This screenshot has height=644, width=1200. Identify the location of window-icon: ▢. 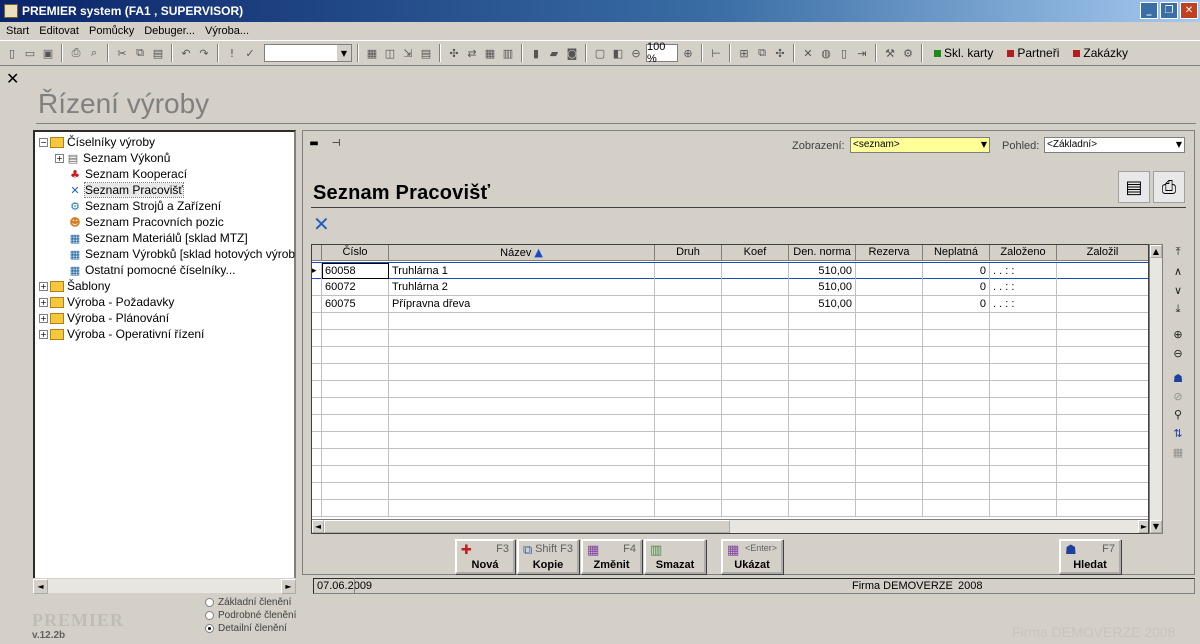
(600, 53).